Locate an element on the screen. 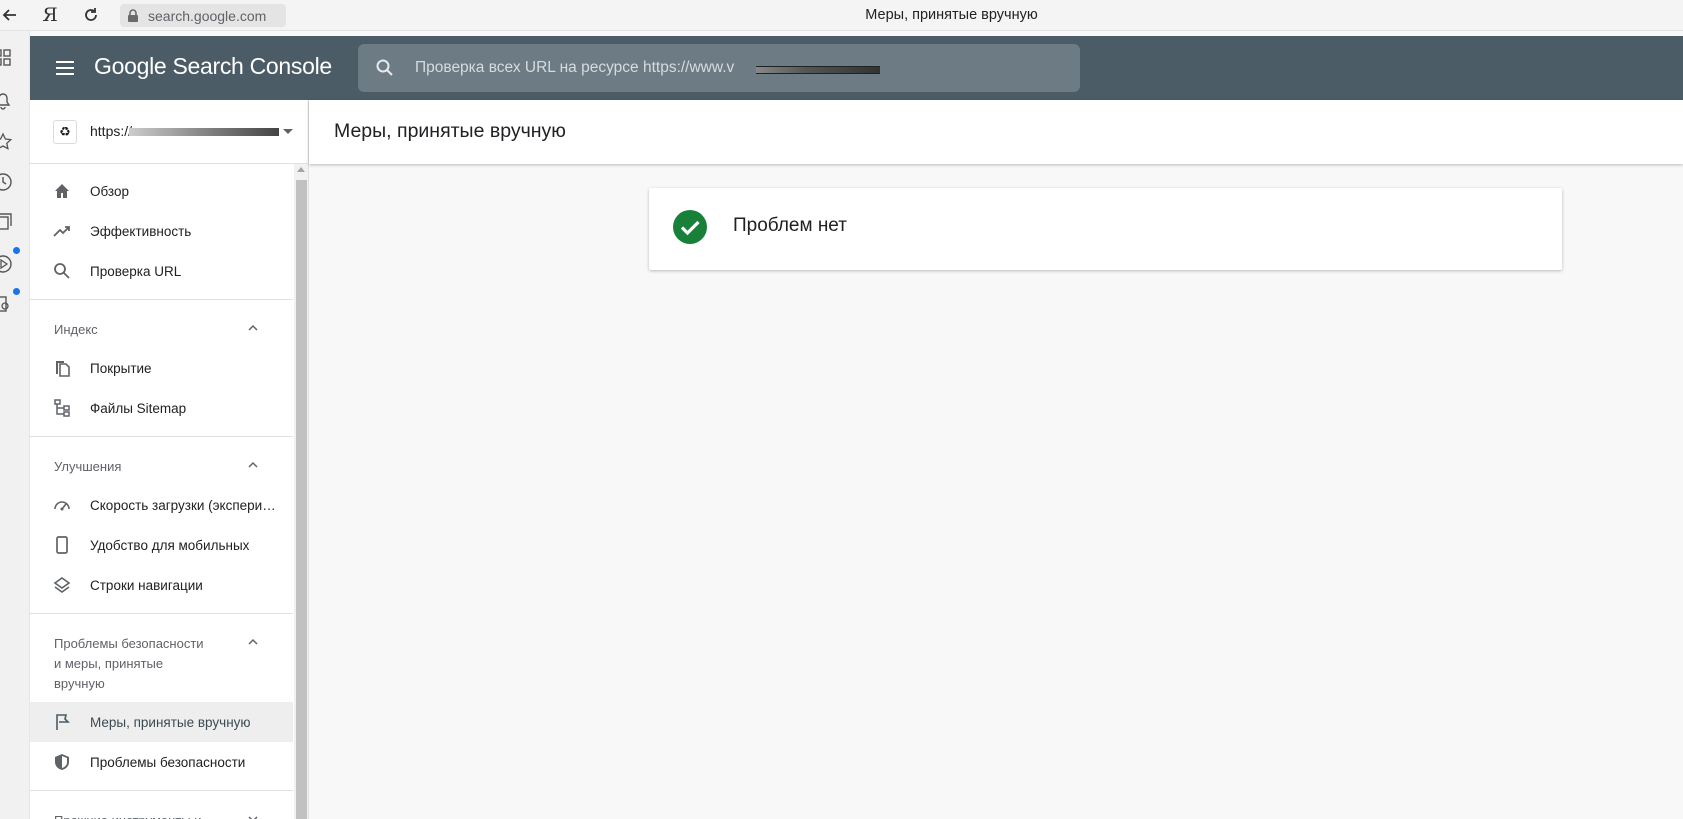  sidebar-item-mobile-usability: Удобство для мобильных is located at coordinates (161, 545).